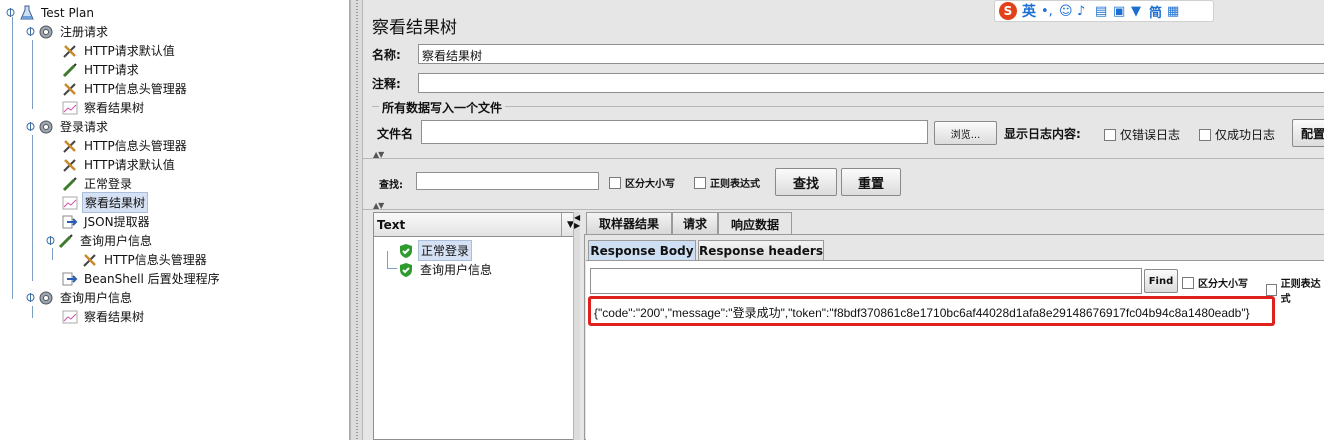  I want to click on results-splitter: ◀ ▶, so click(576, 326).